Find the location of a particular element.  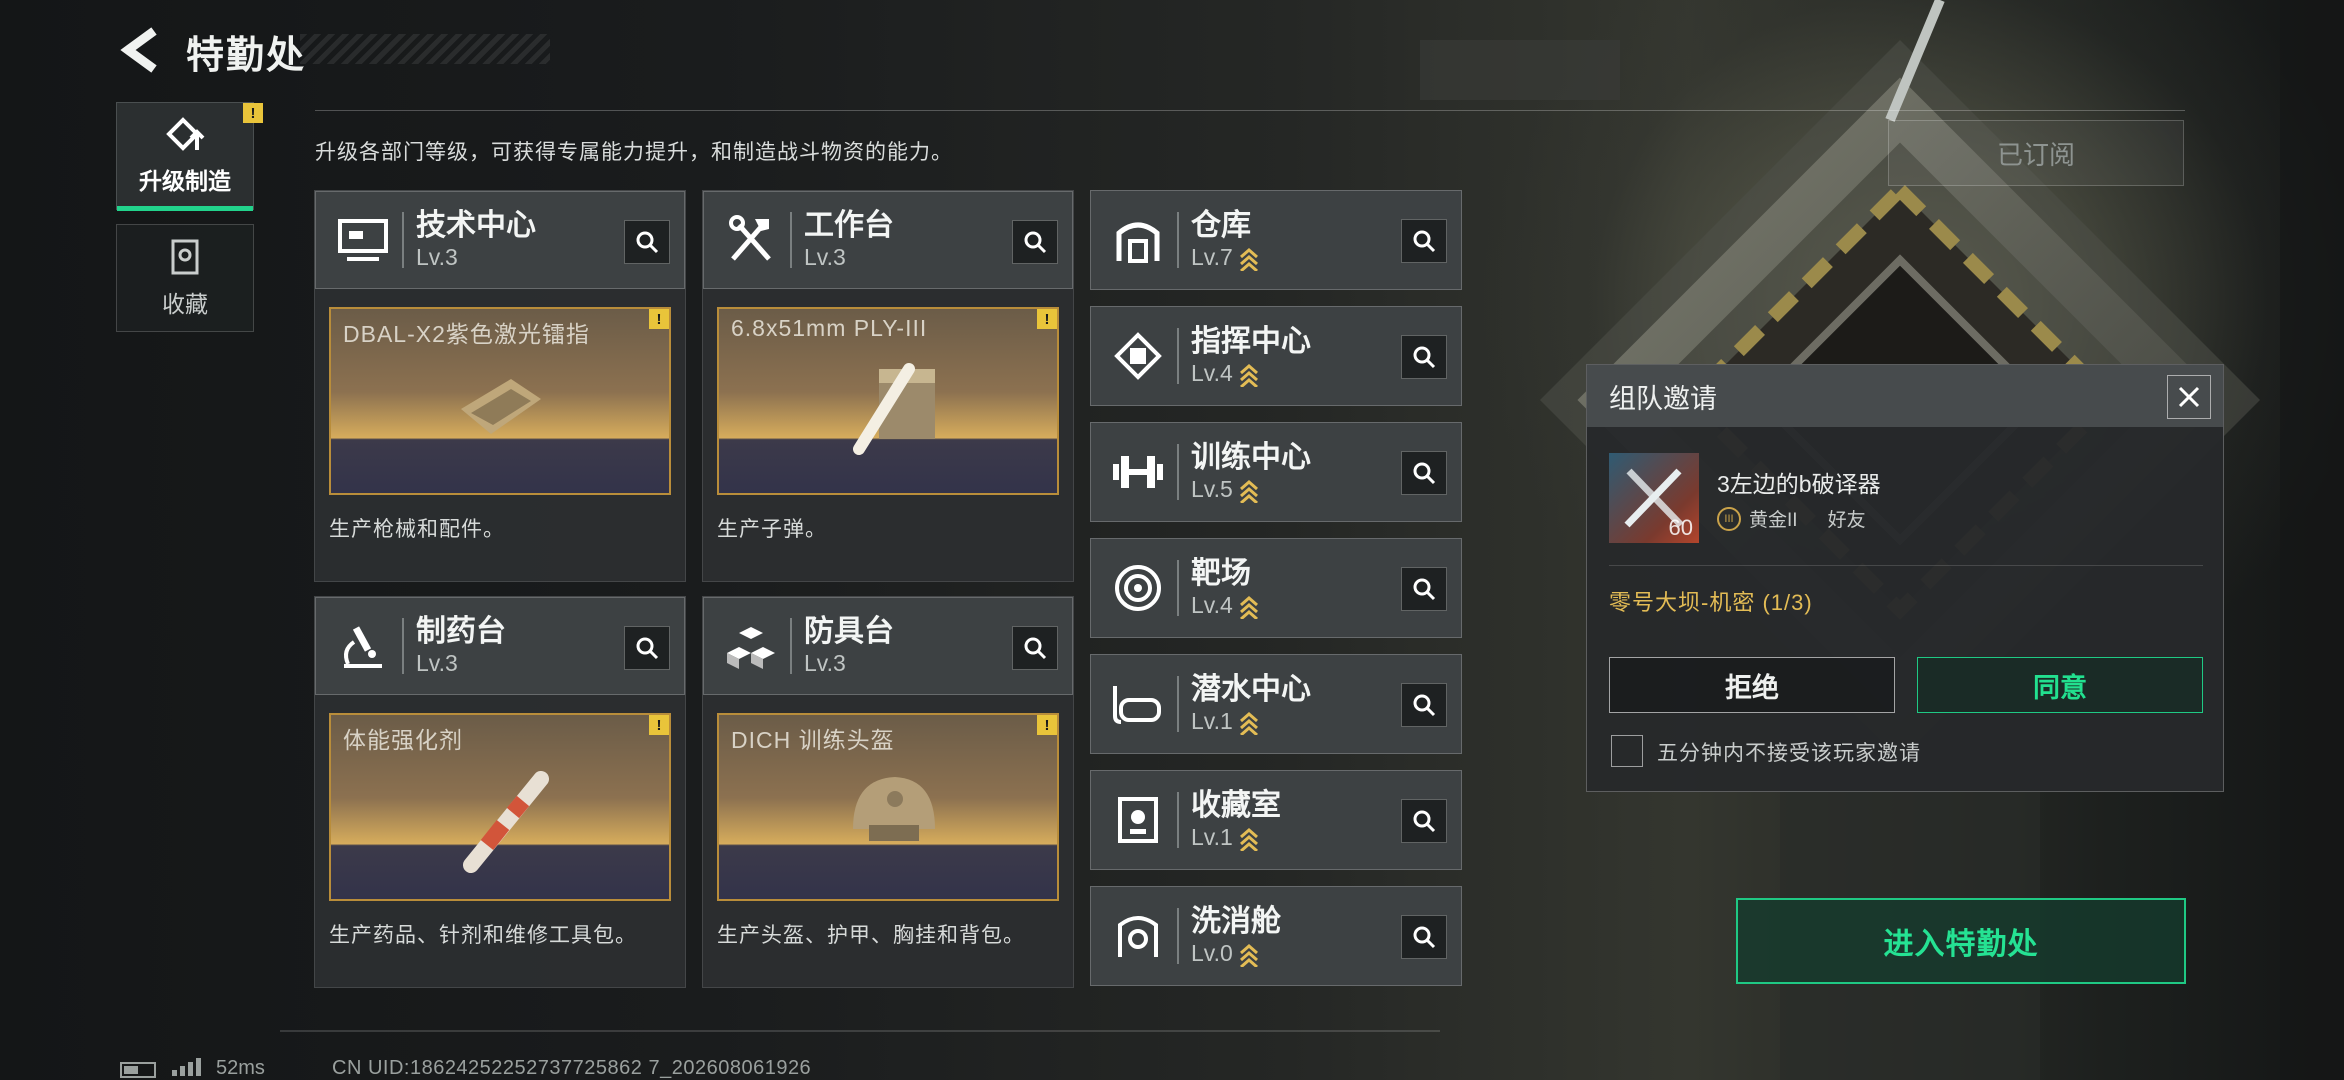

player-rank-row: III 黄金II 好友 is located at coordinates (1791, 518).